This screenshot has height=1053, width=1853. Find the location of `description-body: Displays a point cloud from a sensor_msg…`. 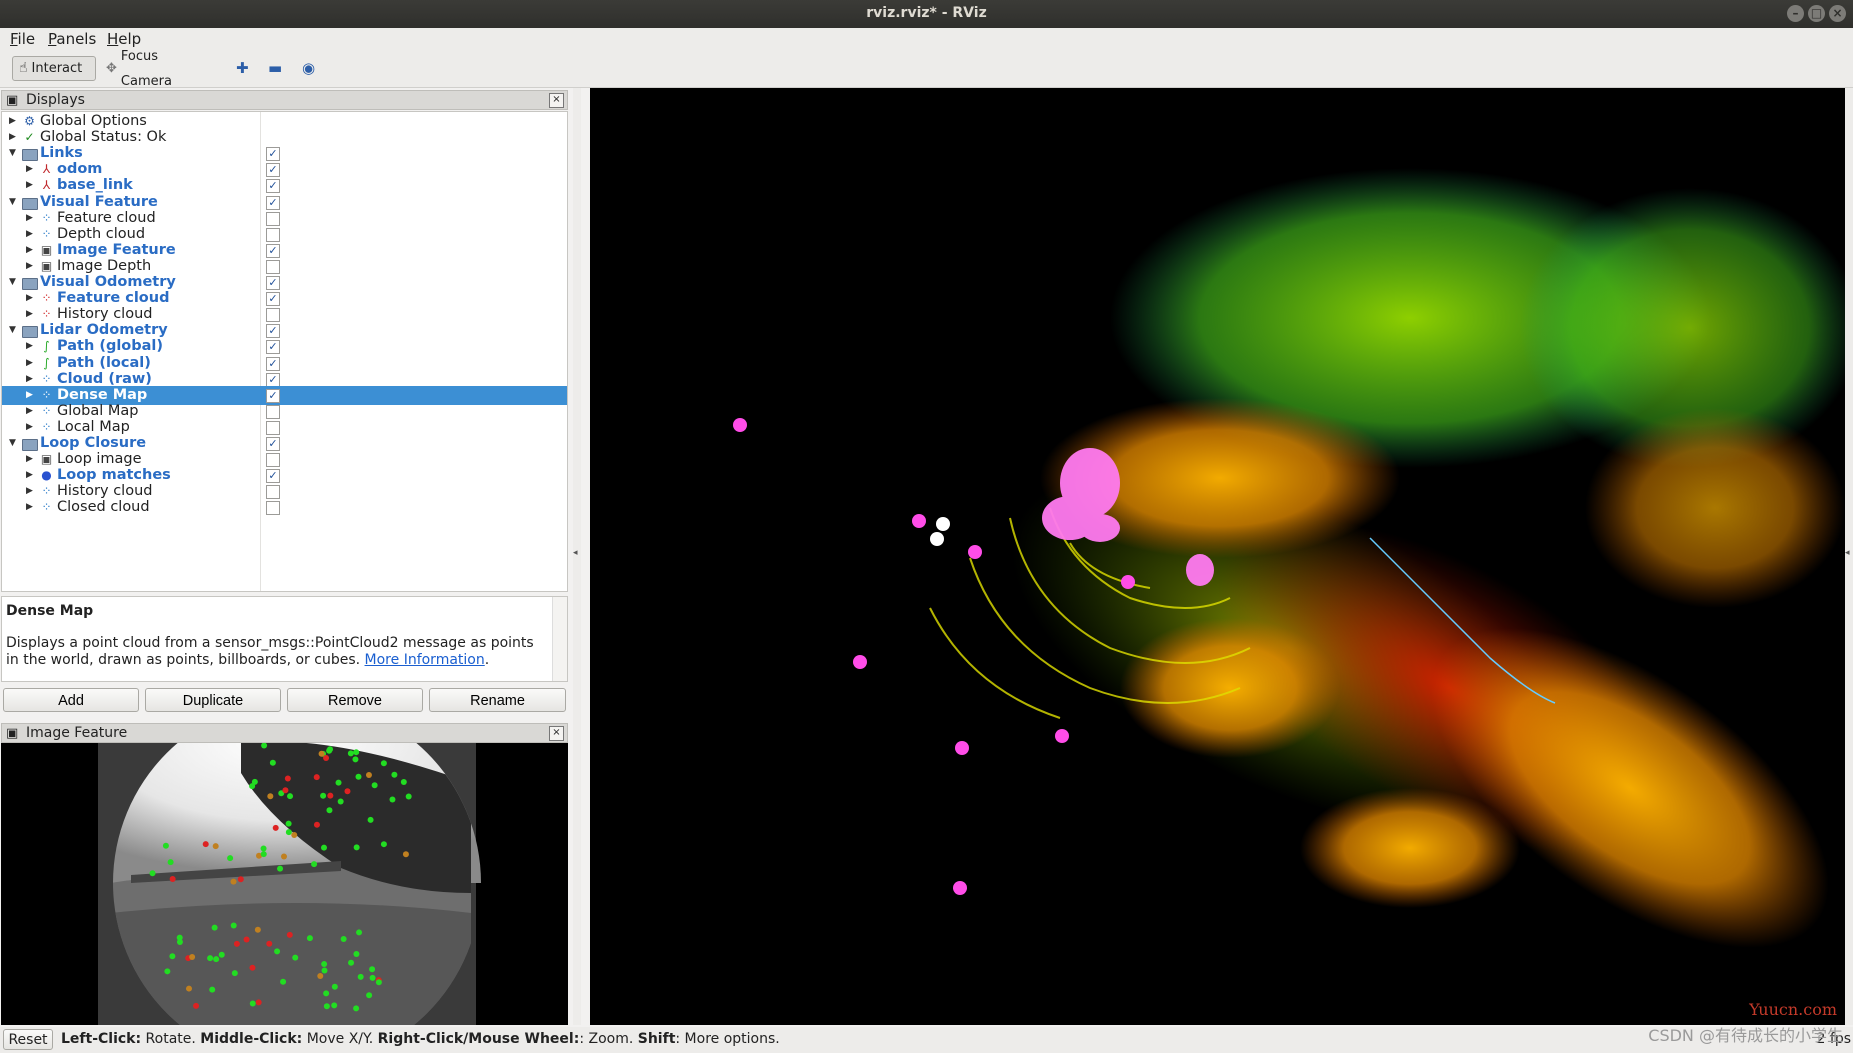

description-body: Displays a point cloud from a sensor_msg… is located at coordinates (271, 652).